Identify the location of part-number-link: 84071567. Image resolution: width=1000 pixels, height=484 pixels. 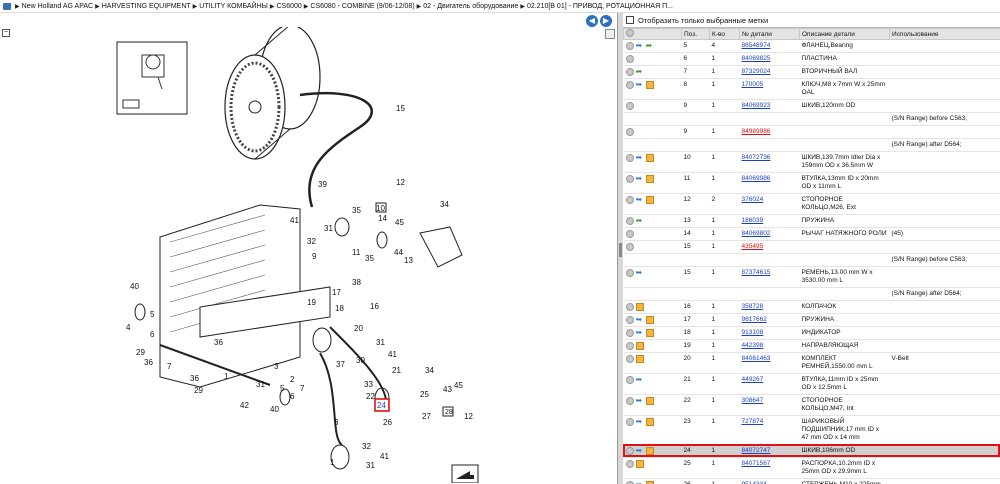
(756, 463).